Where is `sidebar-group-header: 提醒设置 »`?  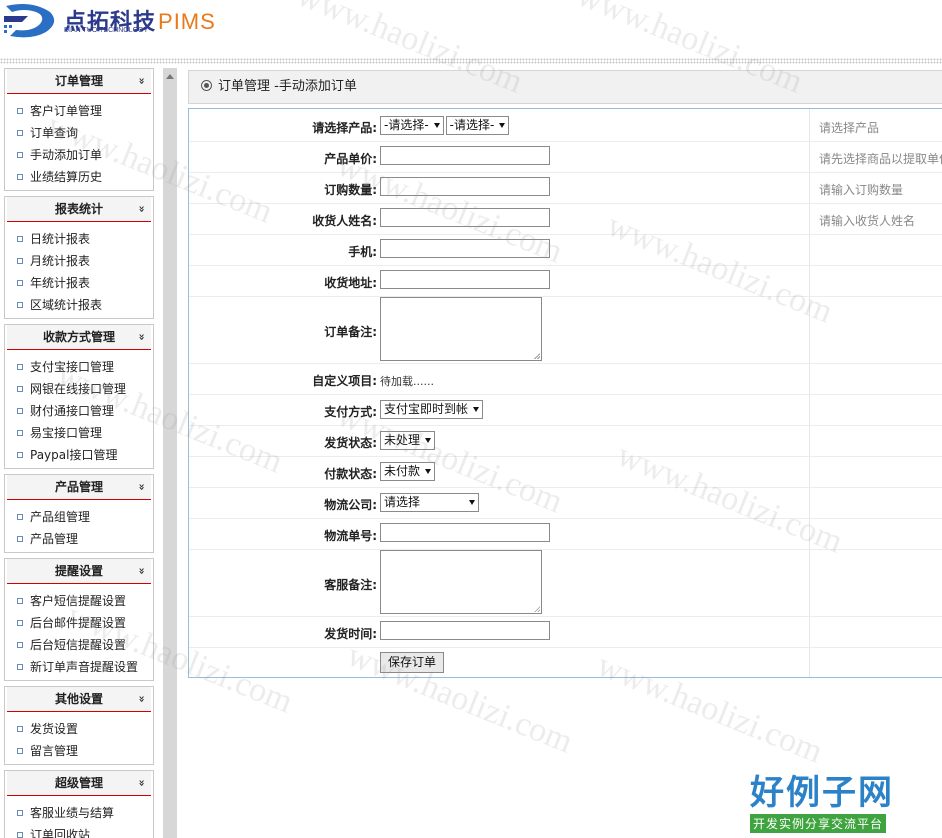 sidebar-group-header: 提醒设置 » is located at coordinates (79, 571).